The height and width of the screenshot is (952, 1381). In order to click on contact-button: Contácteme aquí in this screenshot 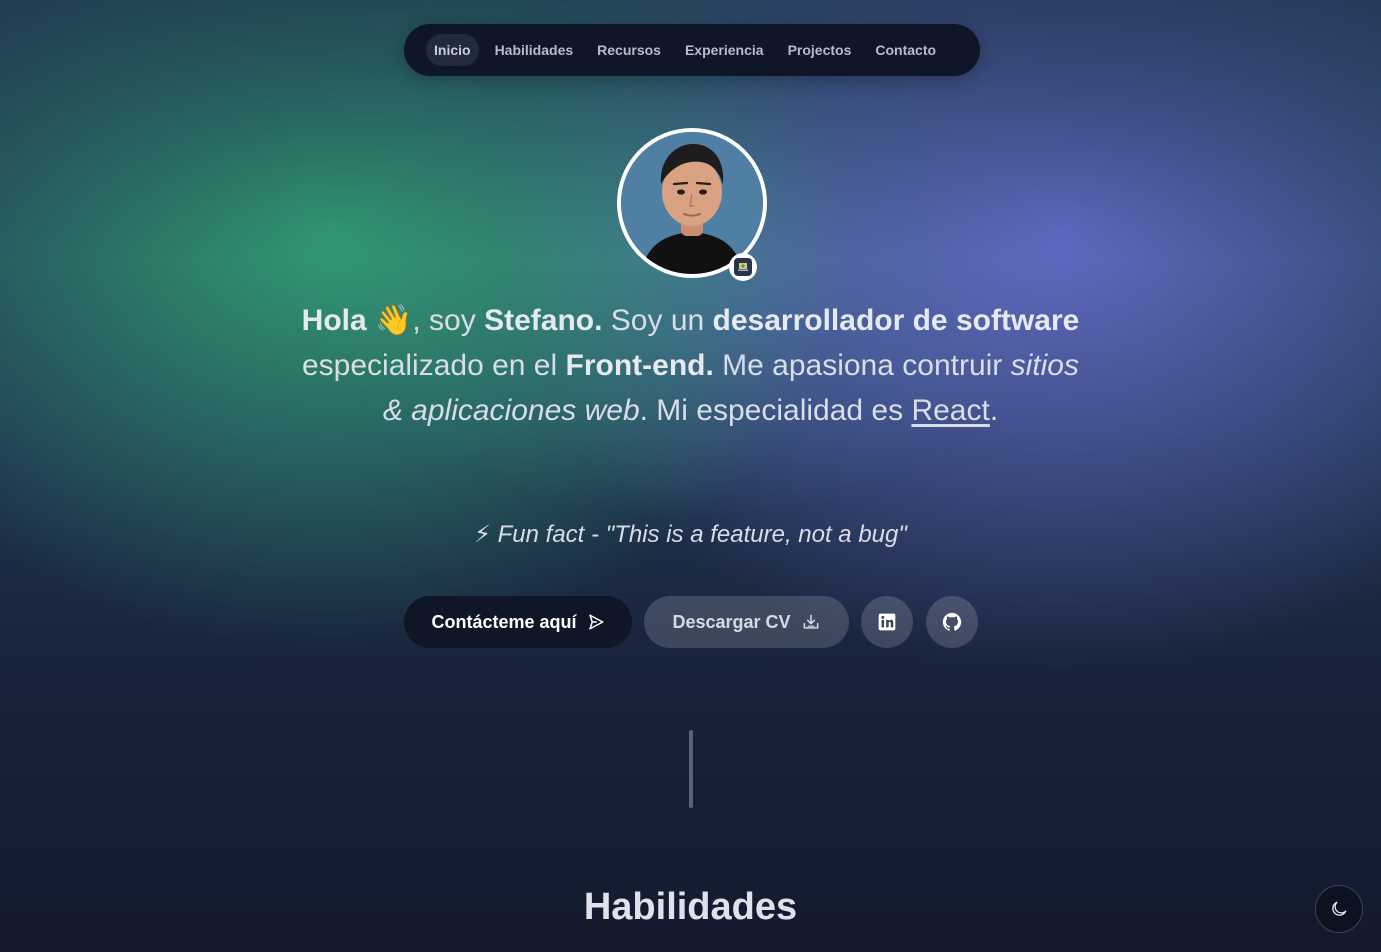, I will do `click(518, 622)`.